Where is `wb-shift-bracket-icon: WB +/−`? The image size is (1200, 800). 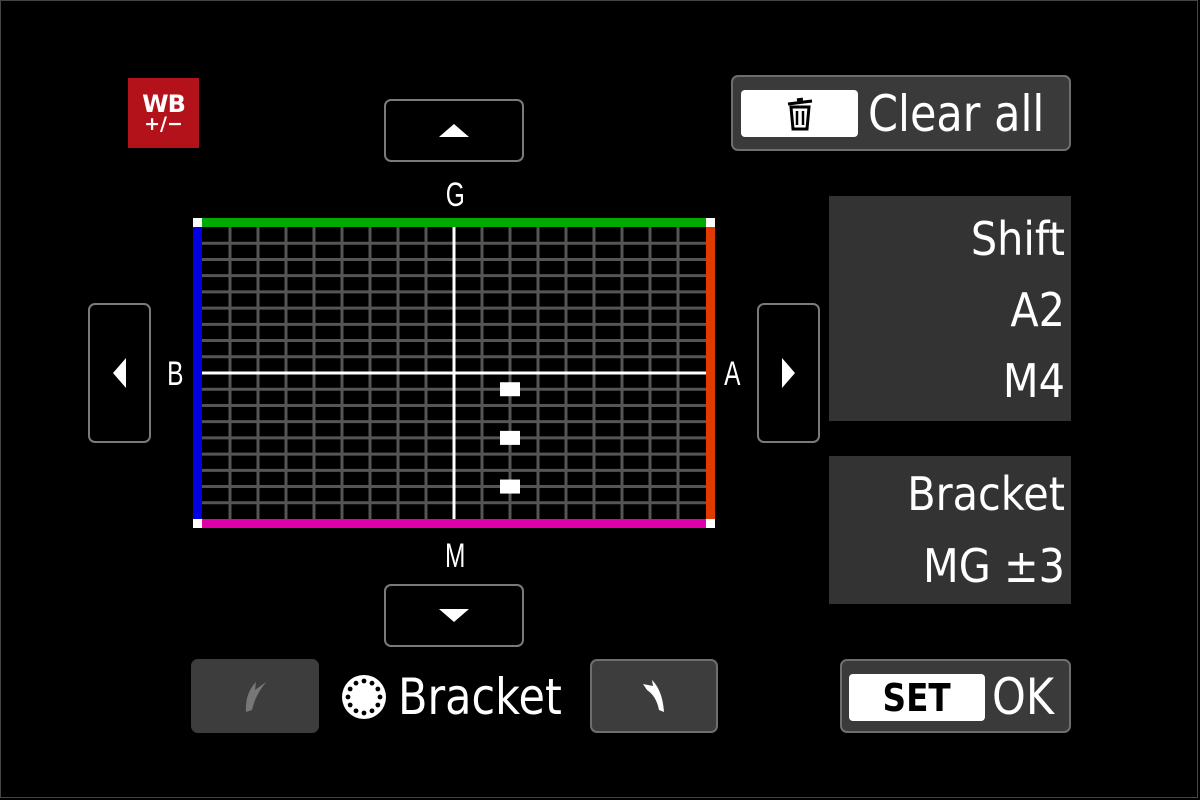 wb-shift-bracket-icon: WB +/− is located at coordinates (163, 113).